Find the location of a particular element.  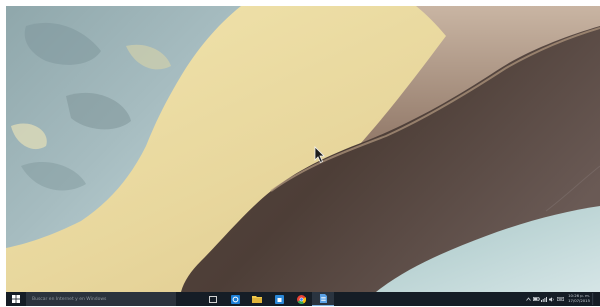

show-desktop-divider-icon is located at coordinates (593, 299).